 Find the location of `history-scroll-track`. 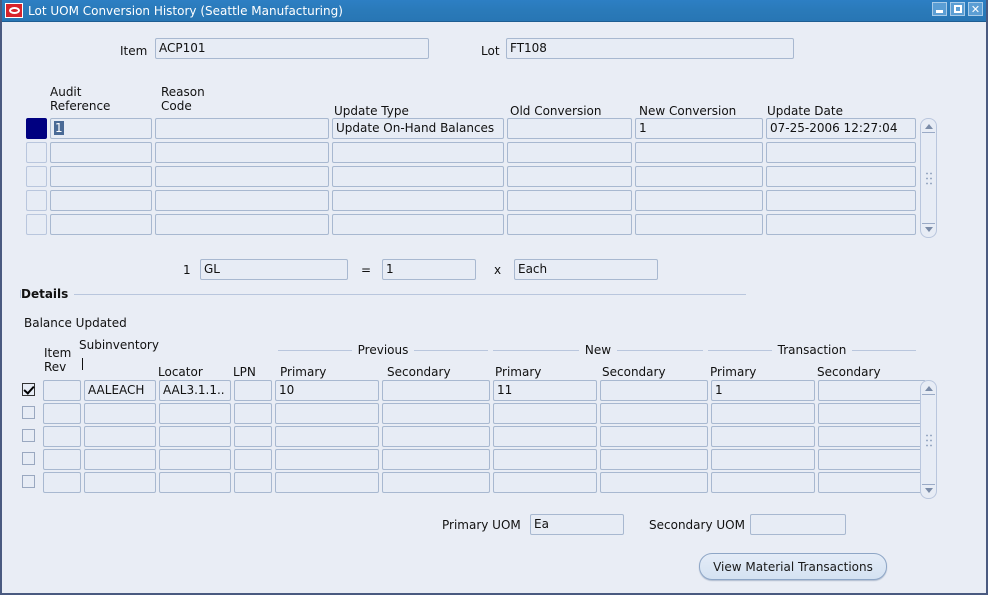

history-scroll-track is located at coordinates (928, 178).